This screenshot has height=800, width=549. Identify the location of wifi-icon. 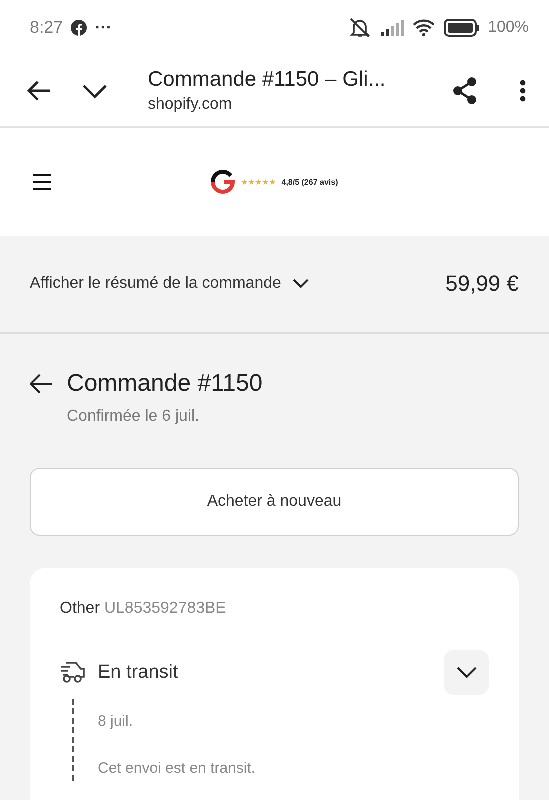
(424, 27).